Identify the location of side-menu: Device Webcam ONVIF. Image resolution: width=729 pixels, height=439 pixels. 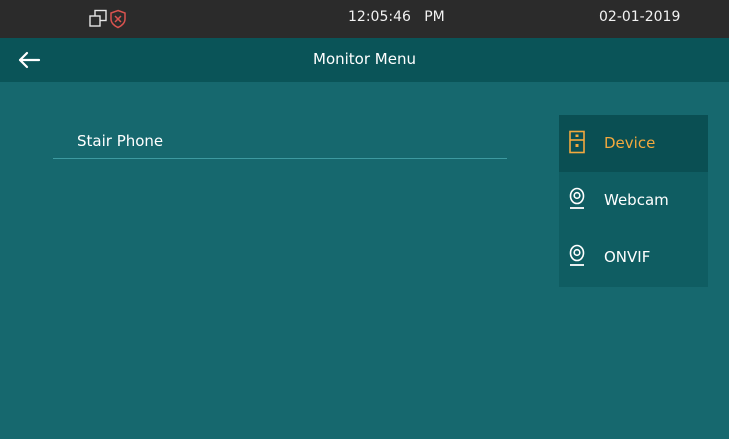
(633, 201).